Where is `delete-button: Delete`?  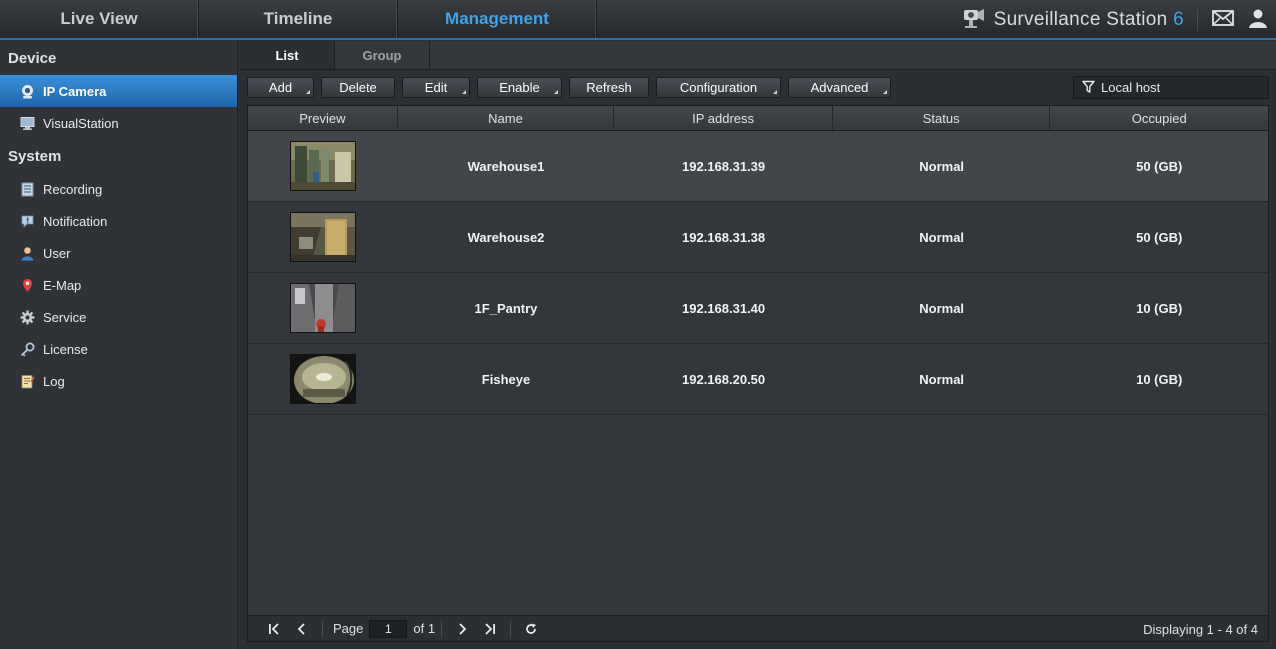 delete-button: Delete is located at coordinates (358, 87).